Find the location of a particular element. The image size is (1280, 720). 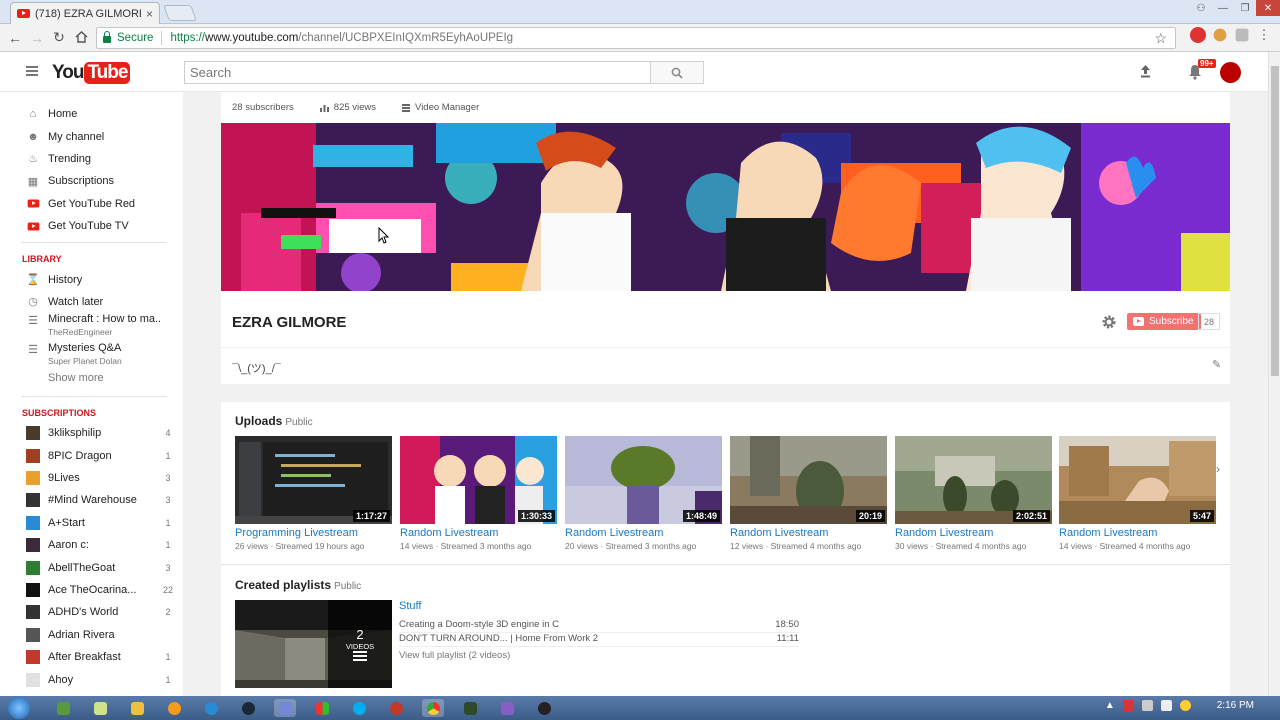

shelf-next-arrow-icon: › is located at coordinates (1218, 469).